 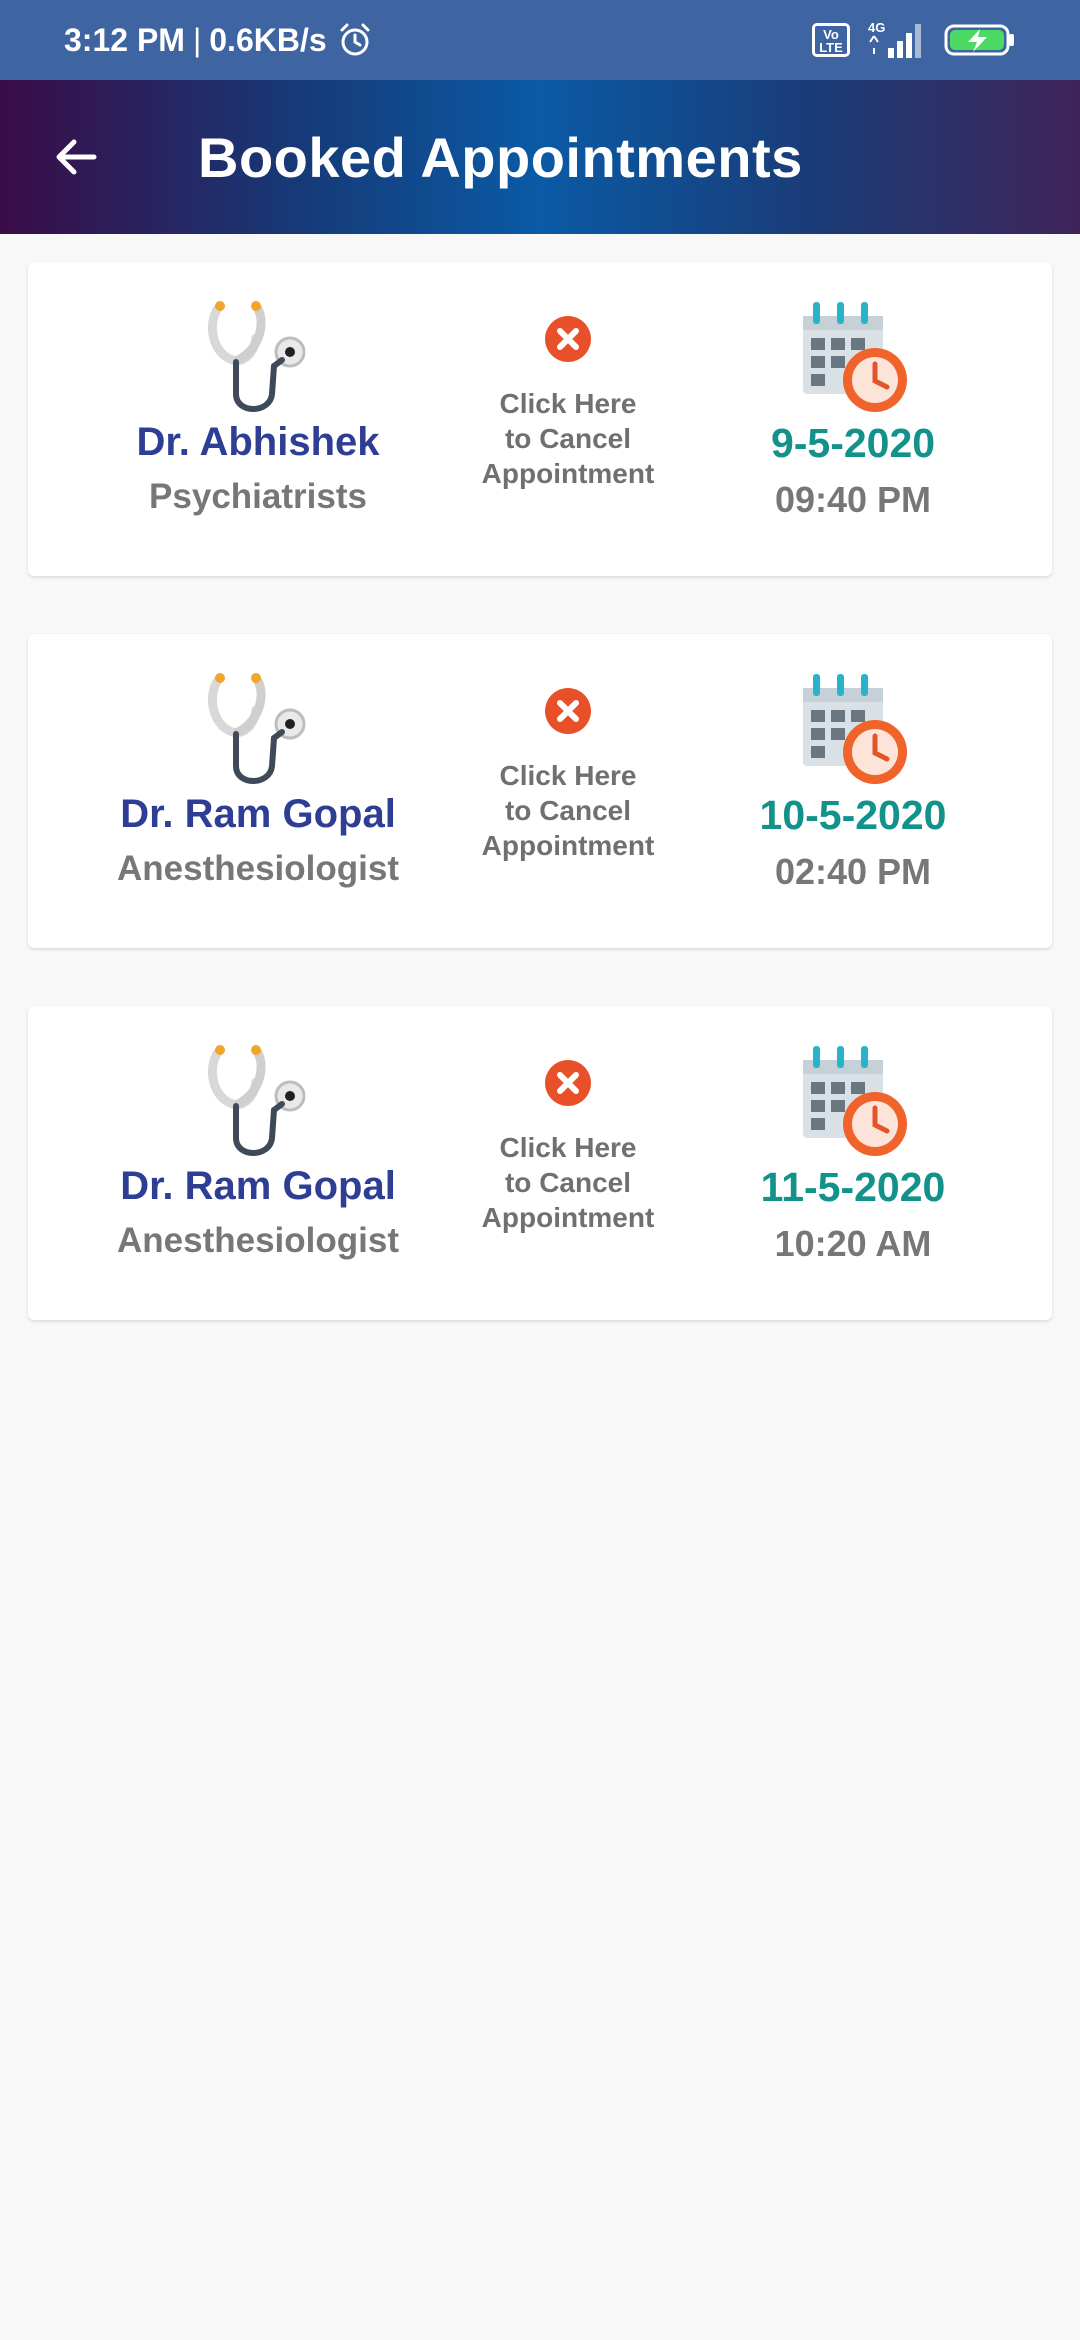 I want to click on volte-bottom-label: LTE, so click(x=831, y=47).